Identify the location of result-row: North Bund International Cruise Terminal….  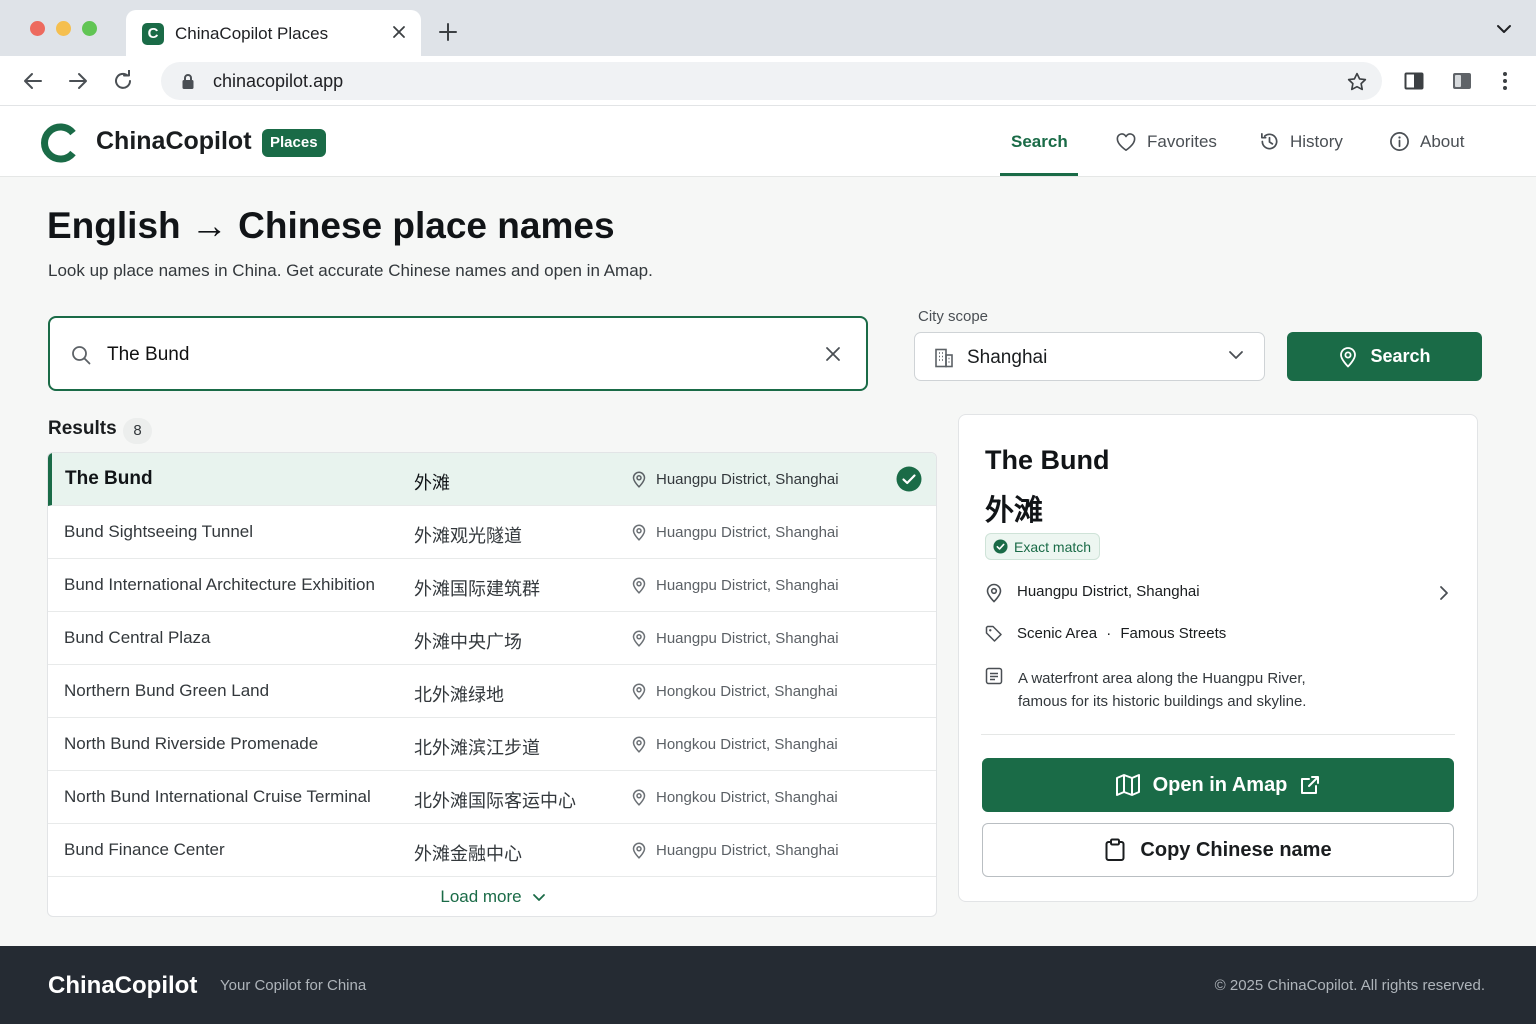
(492, 797).